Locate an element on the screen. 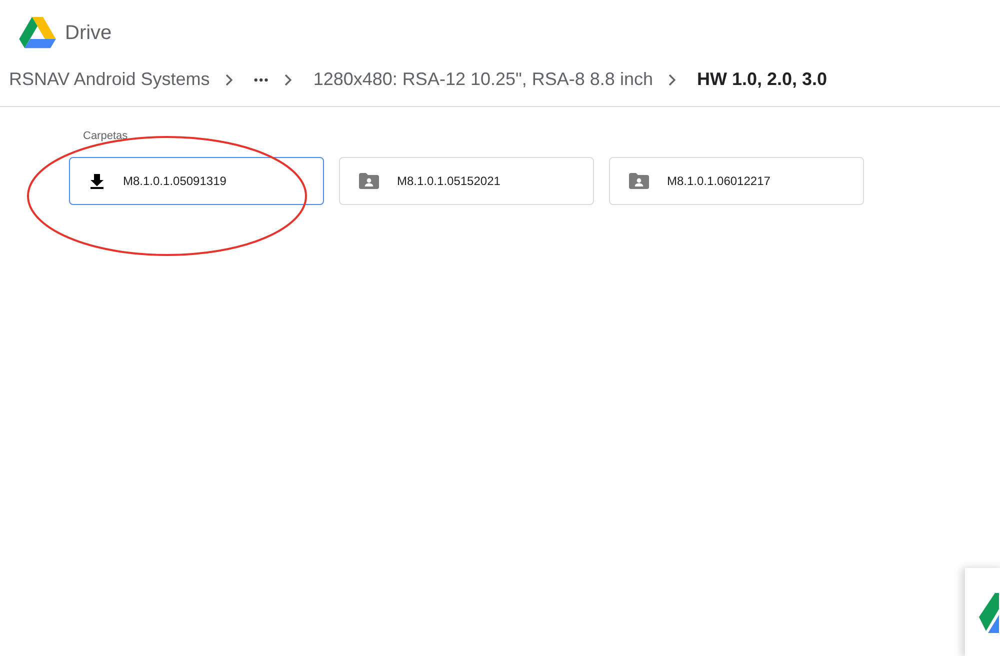 Image resolution: width=1000 pixels, height=656 pixels. breadcrumb-item: RSNAV Android Systems is located at coordinates (109, 79).